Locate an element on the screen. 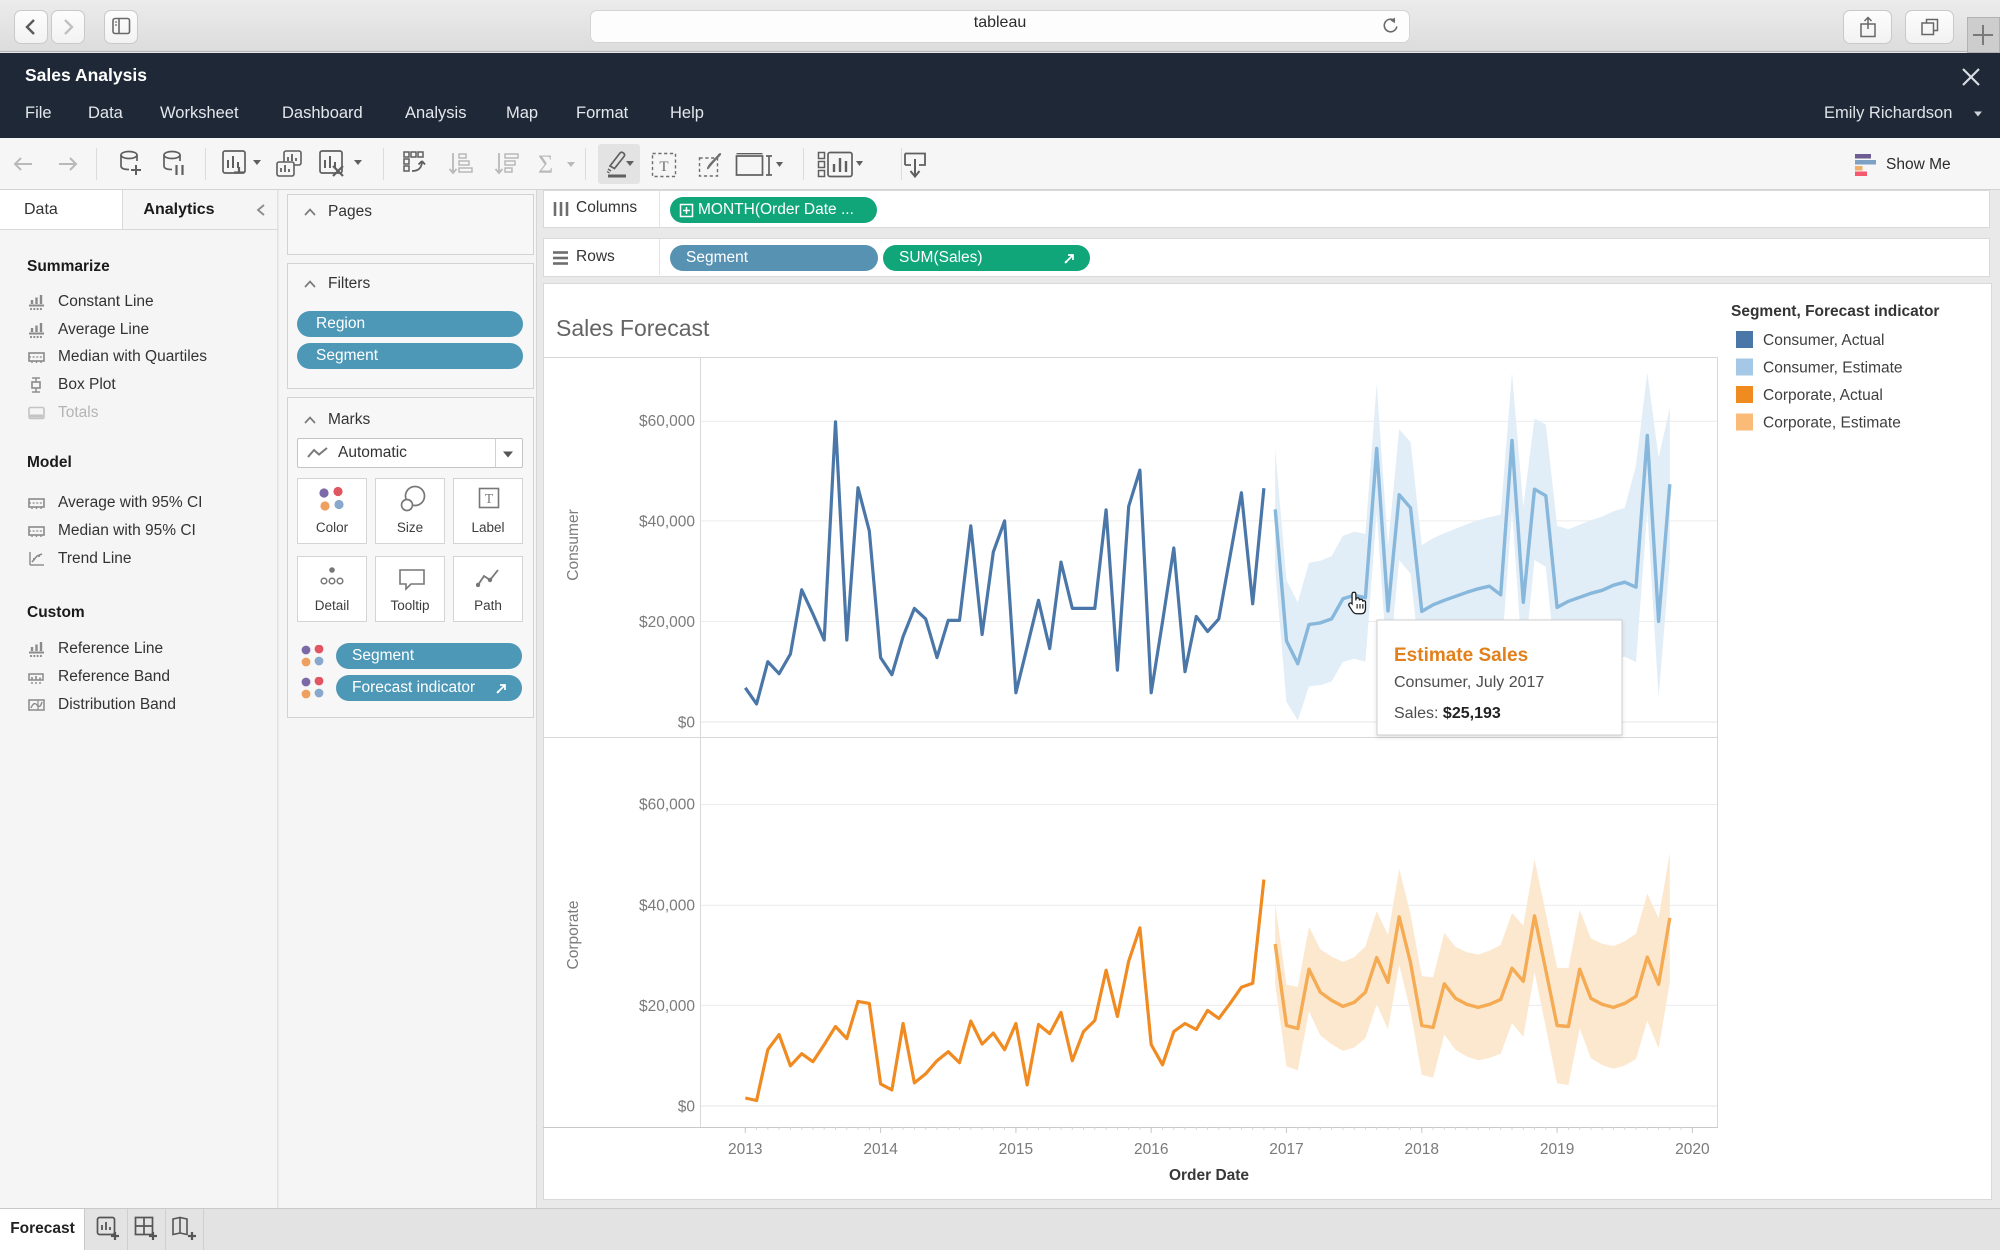 This screenshot has width=2000, height=1250. svg-text: 2014 is located at coordinates (880, 1149).